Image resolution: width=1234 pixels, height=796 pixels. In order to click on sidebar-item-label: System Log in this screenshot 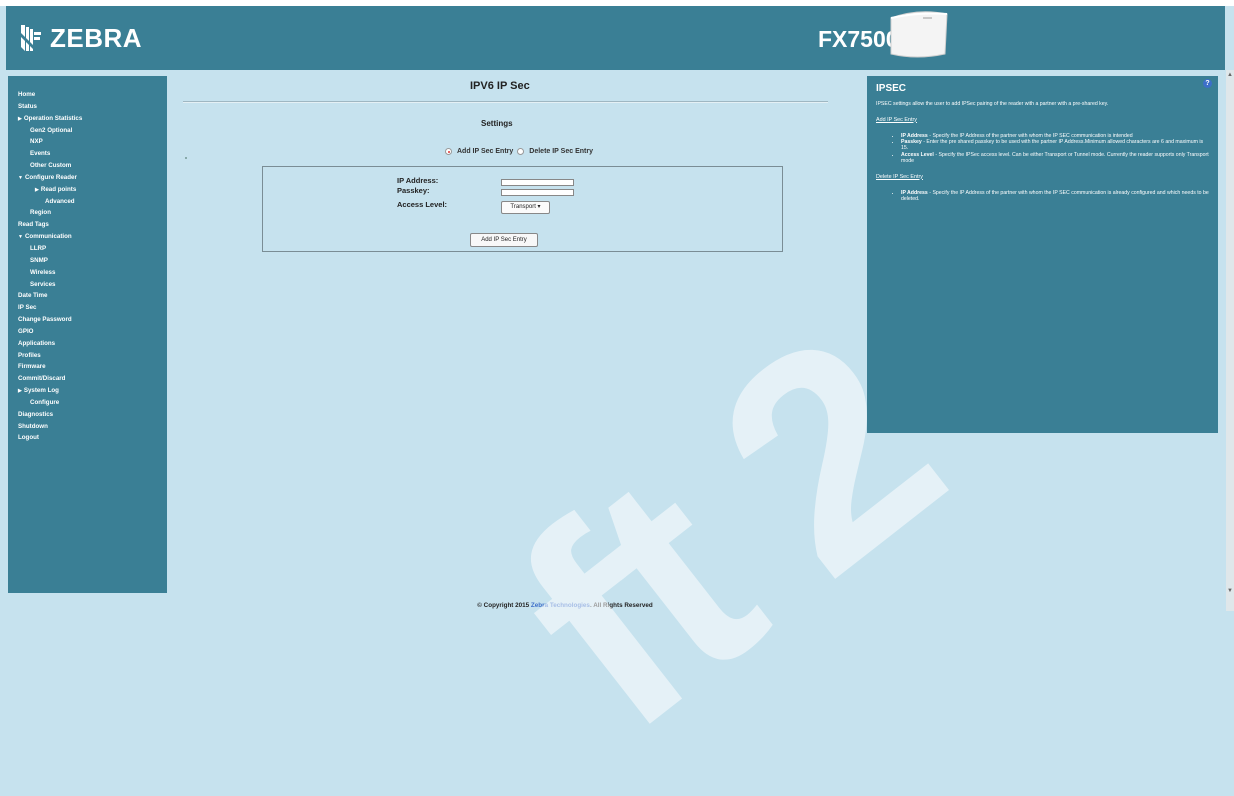, I will do `click(41, 391)`.